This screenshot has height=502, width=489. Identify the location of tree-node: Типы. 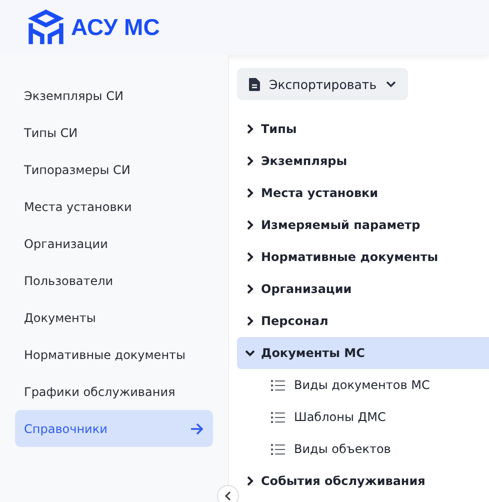
(363, 129).